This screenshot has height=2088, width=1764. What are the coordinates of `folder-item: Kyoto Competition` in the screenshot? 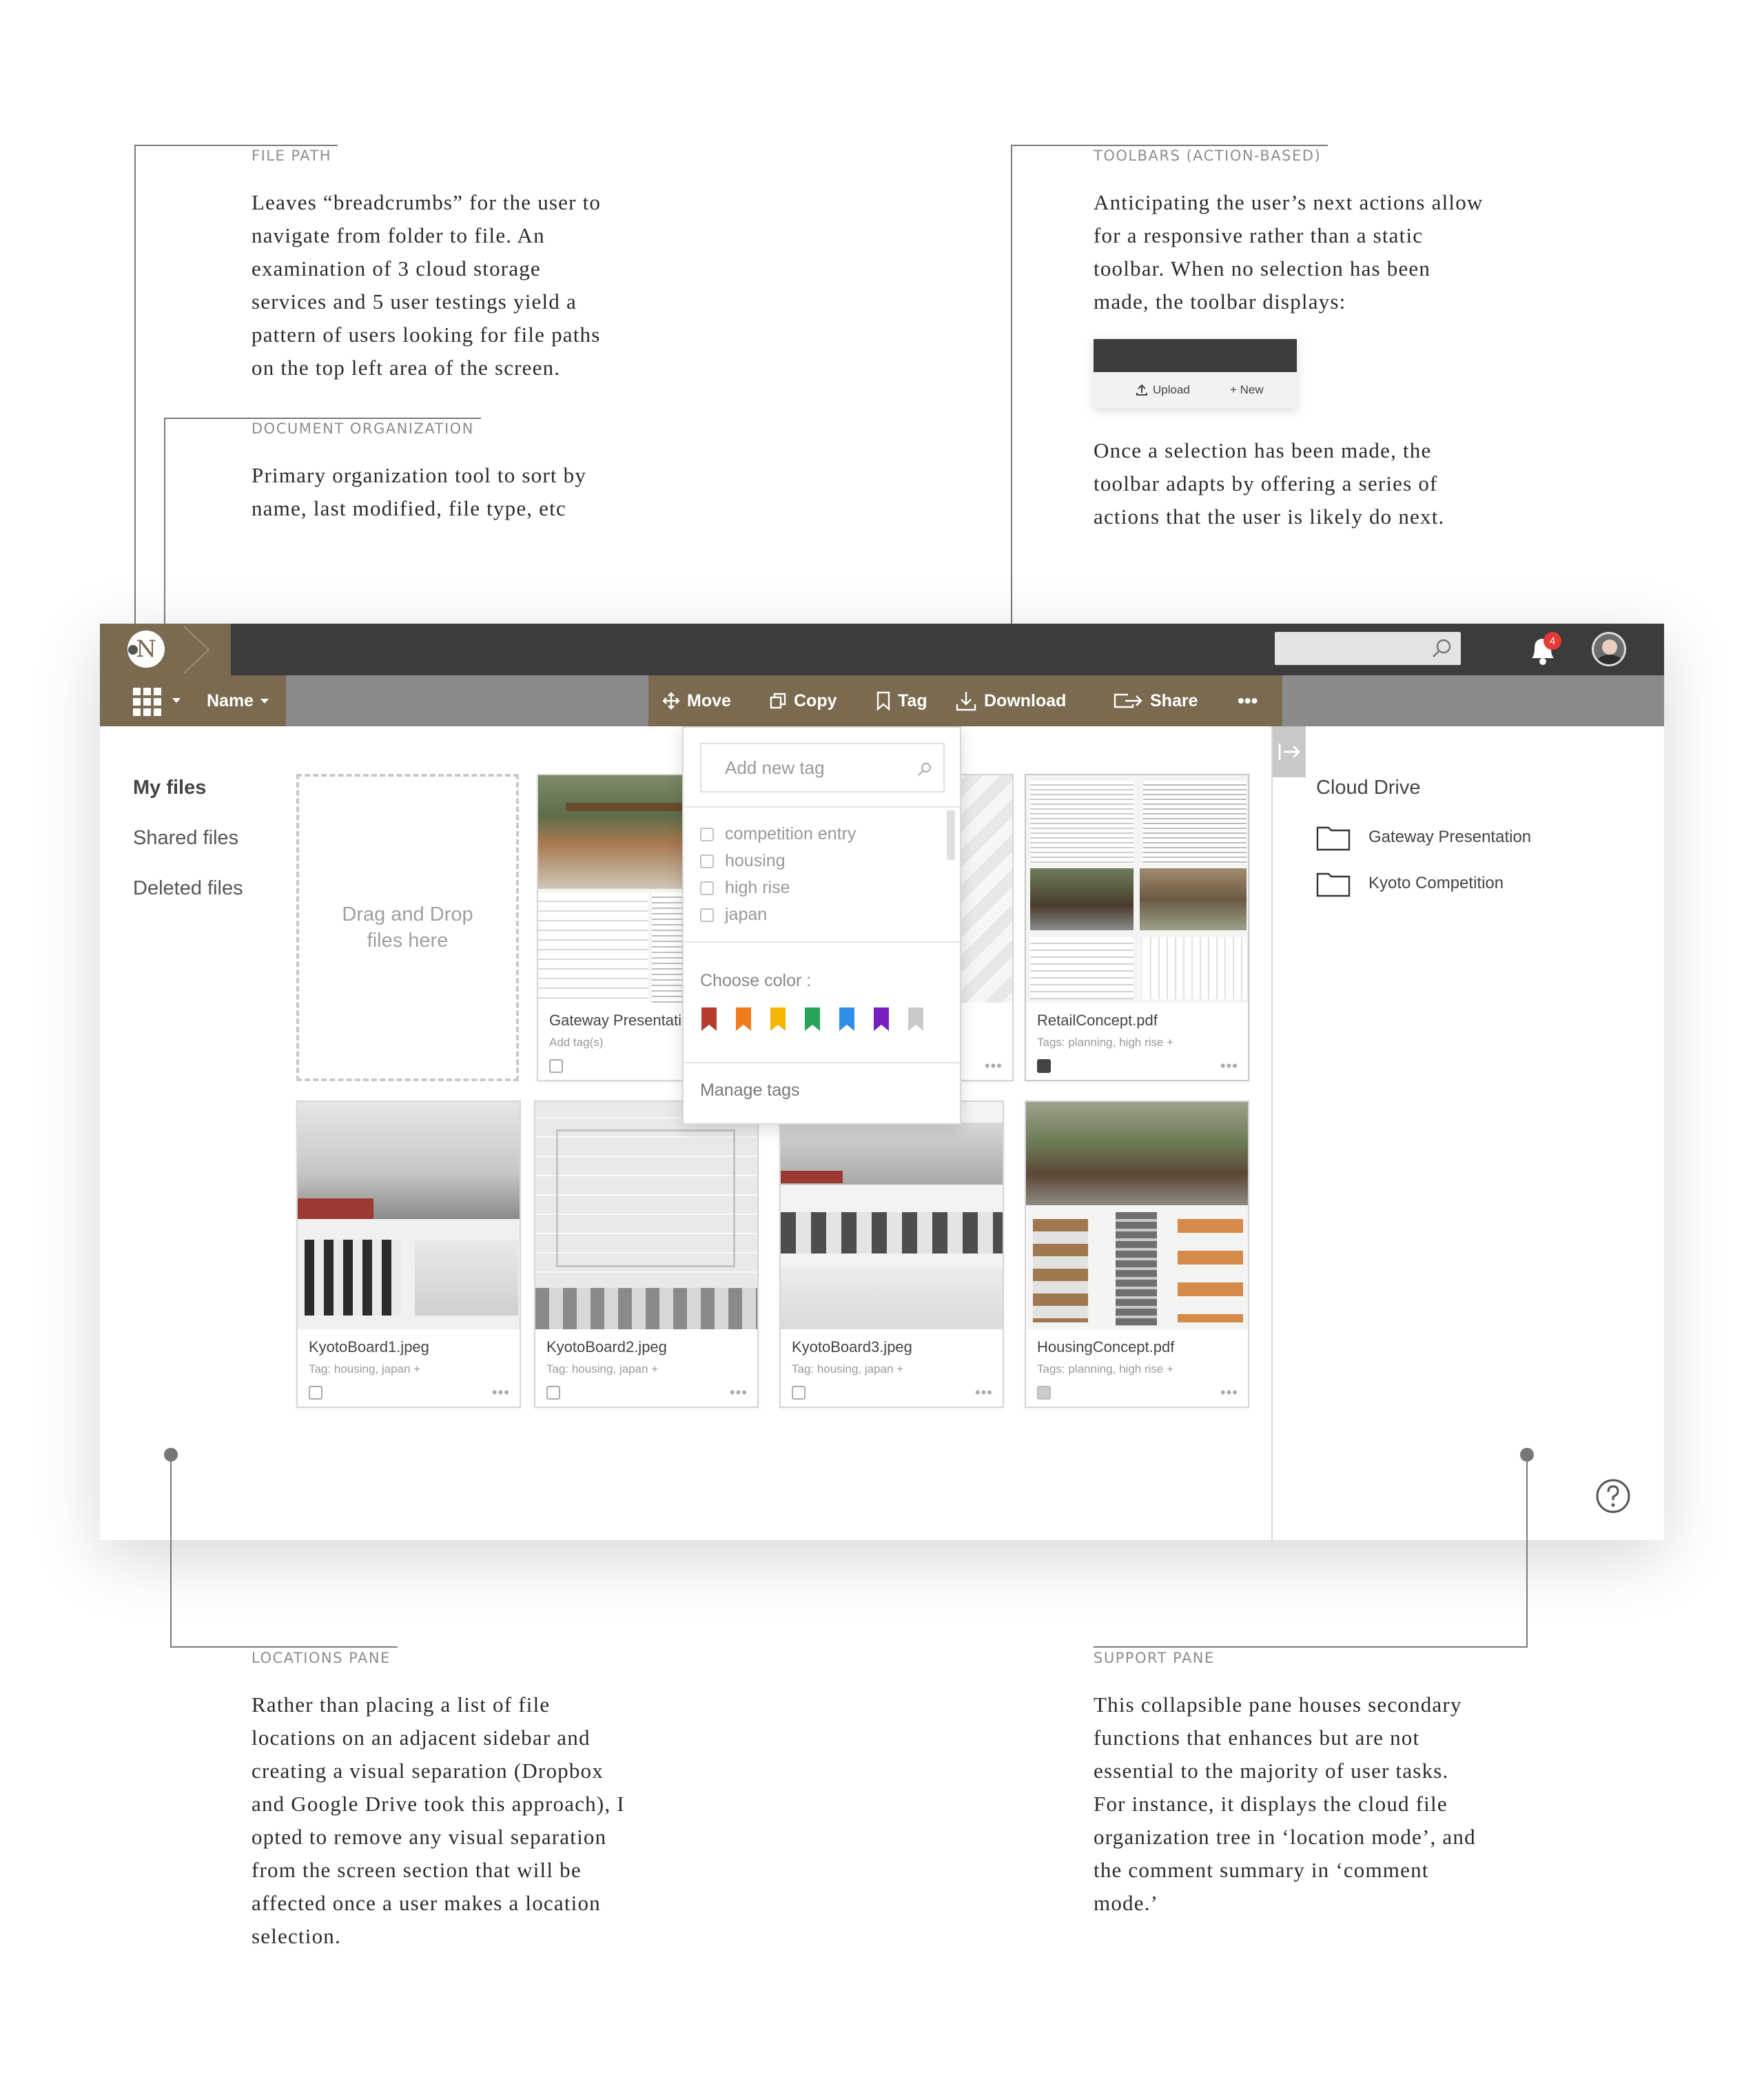 It's located at (1410, 883).